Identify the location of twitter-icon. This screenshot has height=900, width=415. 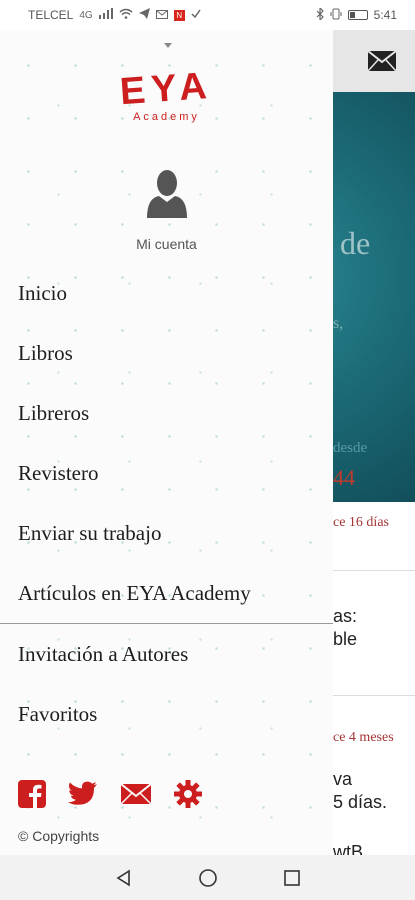
(83, 794).